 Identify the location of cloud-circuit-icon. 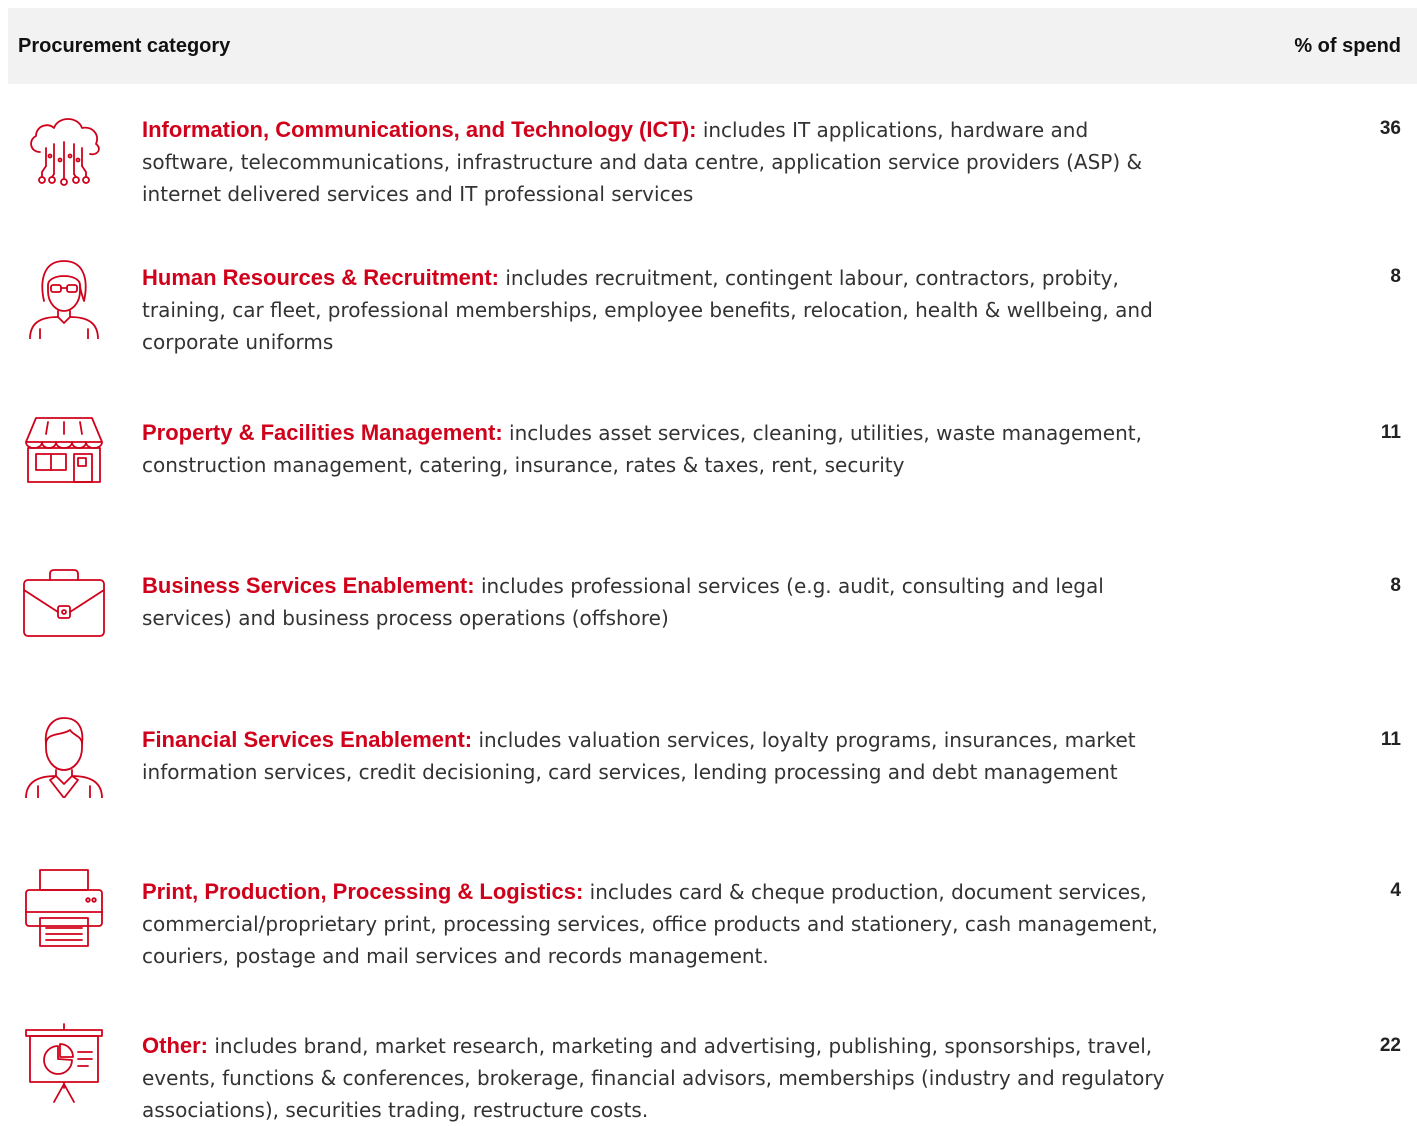
(64, 150).